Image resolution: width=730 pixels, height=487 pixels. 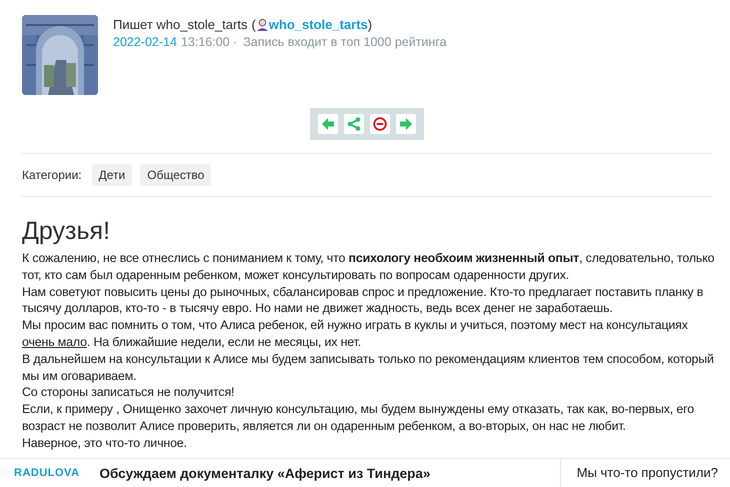 What do you see at coordinates (129, 393) in the screenshot?
I see `paragraph: Со стороны записаться не получится!` at bounding box center [129, 393].